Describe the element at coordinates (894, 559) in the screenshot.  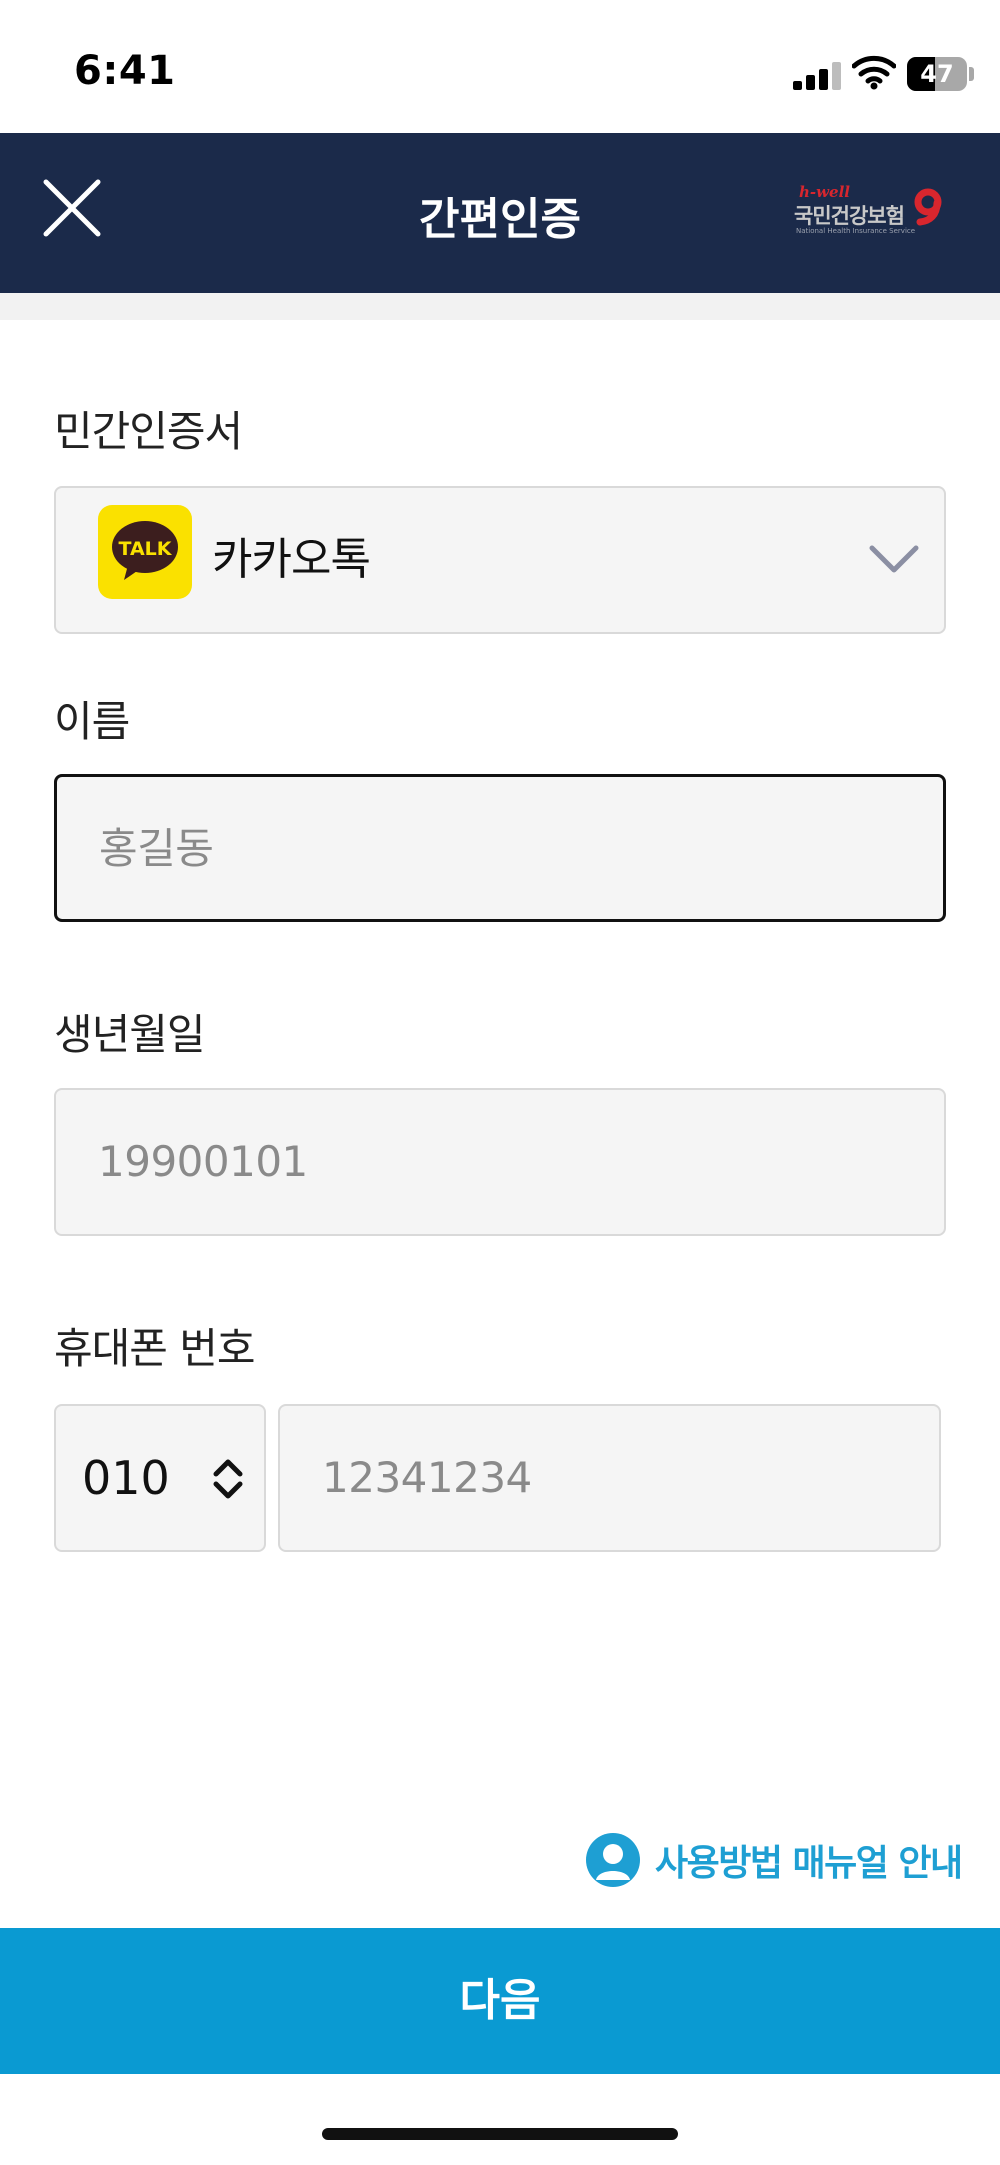
I see `chevron-down-icon` at that location.